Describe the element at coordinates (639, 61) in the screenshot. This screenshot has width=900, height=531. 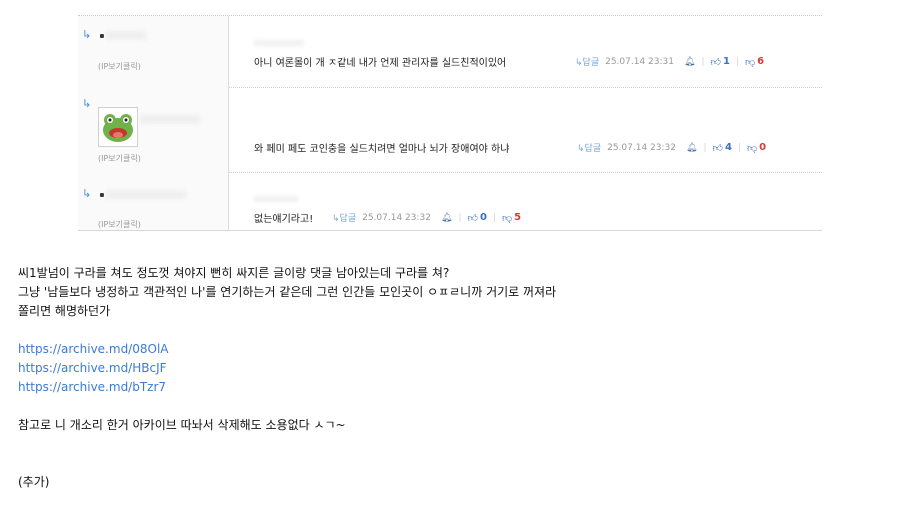
I see `comment-date: 25.07.14 23:31` at that location.